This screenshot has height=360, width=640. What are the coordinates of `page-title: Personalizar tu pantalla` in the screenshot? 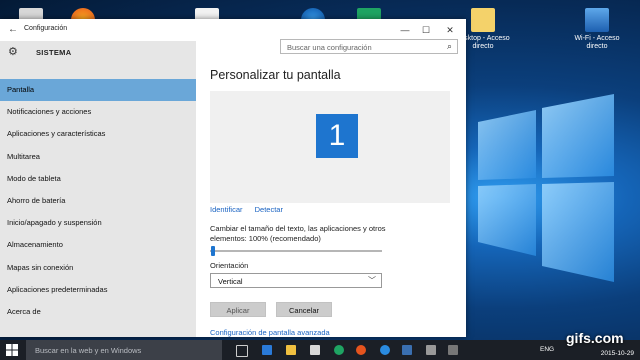 It's located at (275, 75).